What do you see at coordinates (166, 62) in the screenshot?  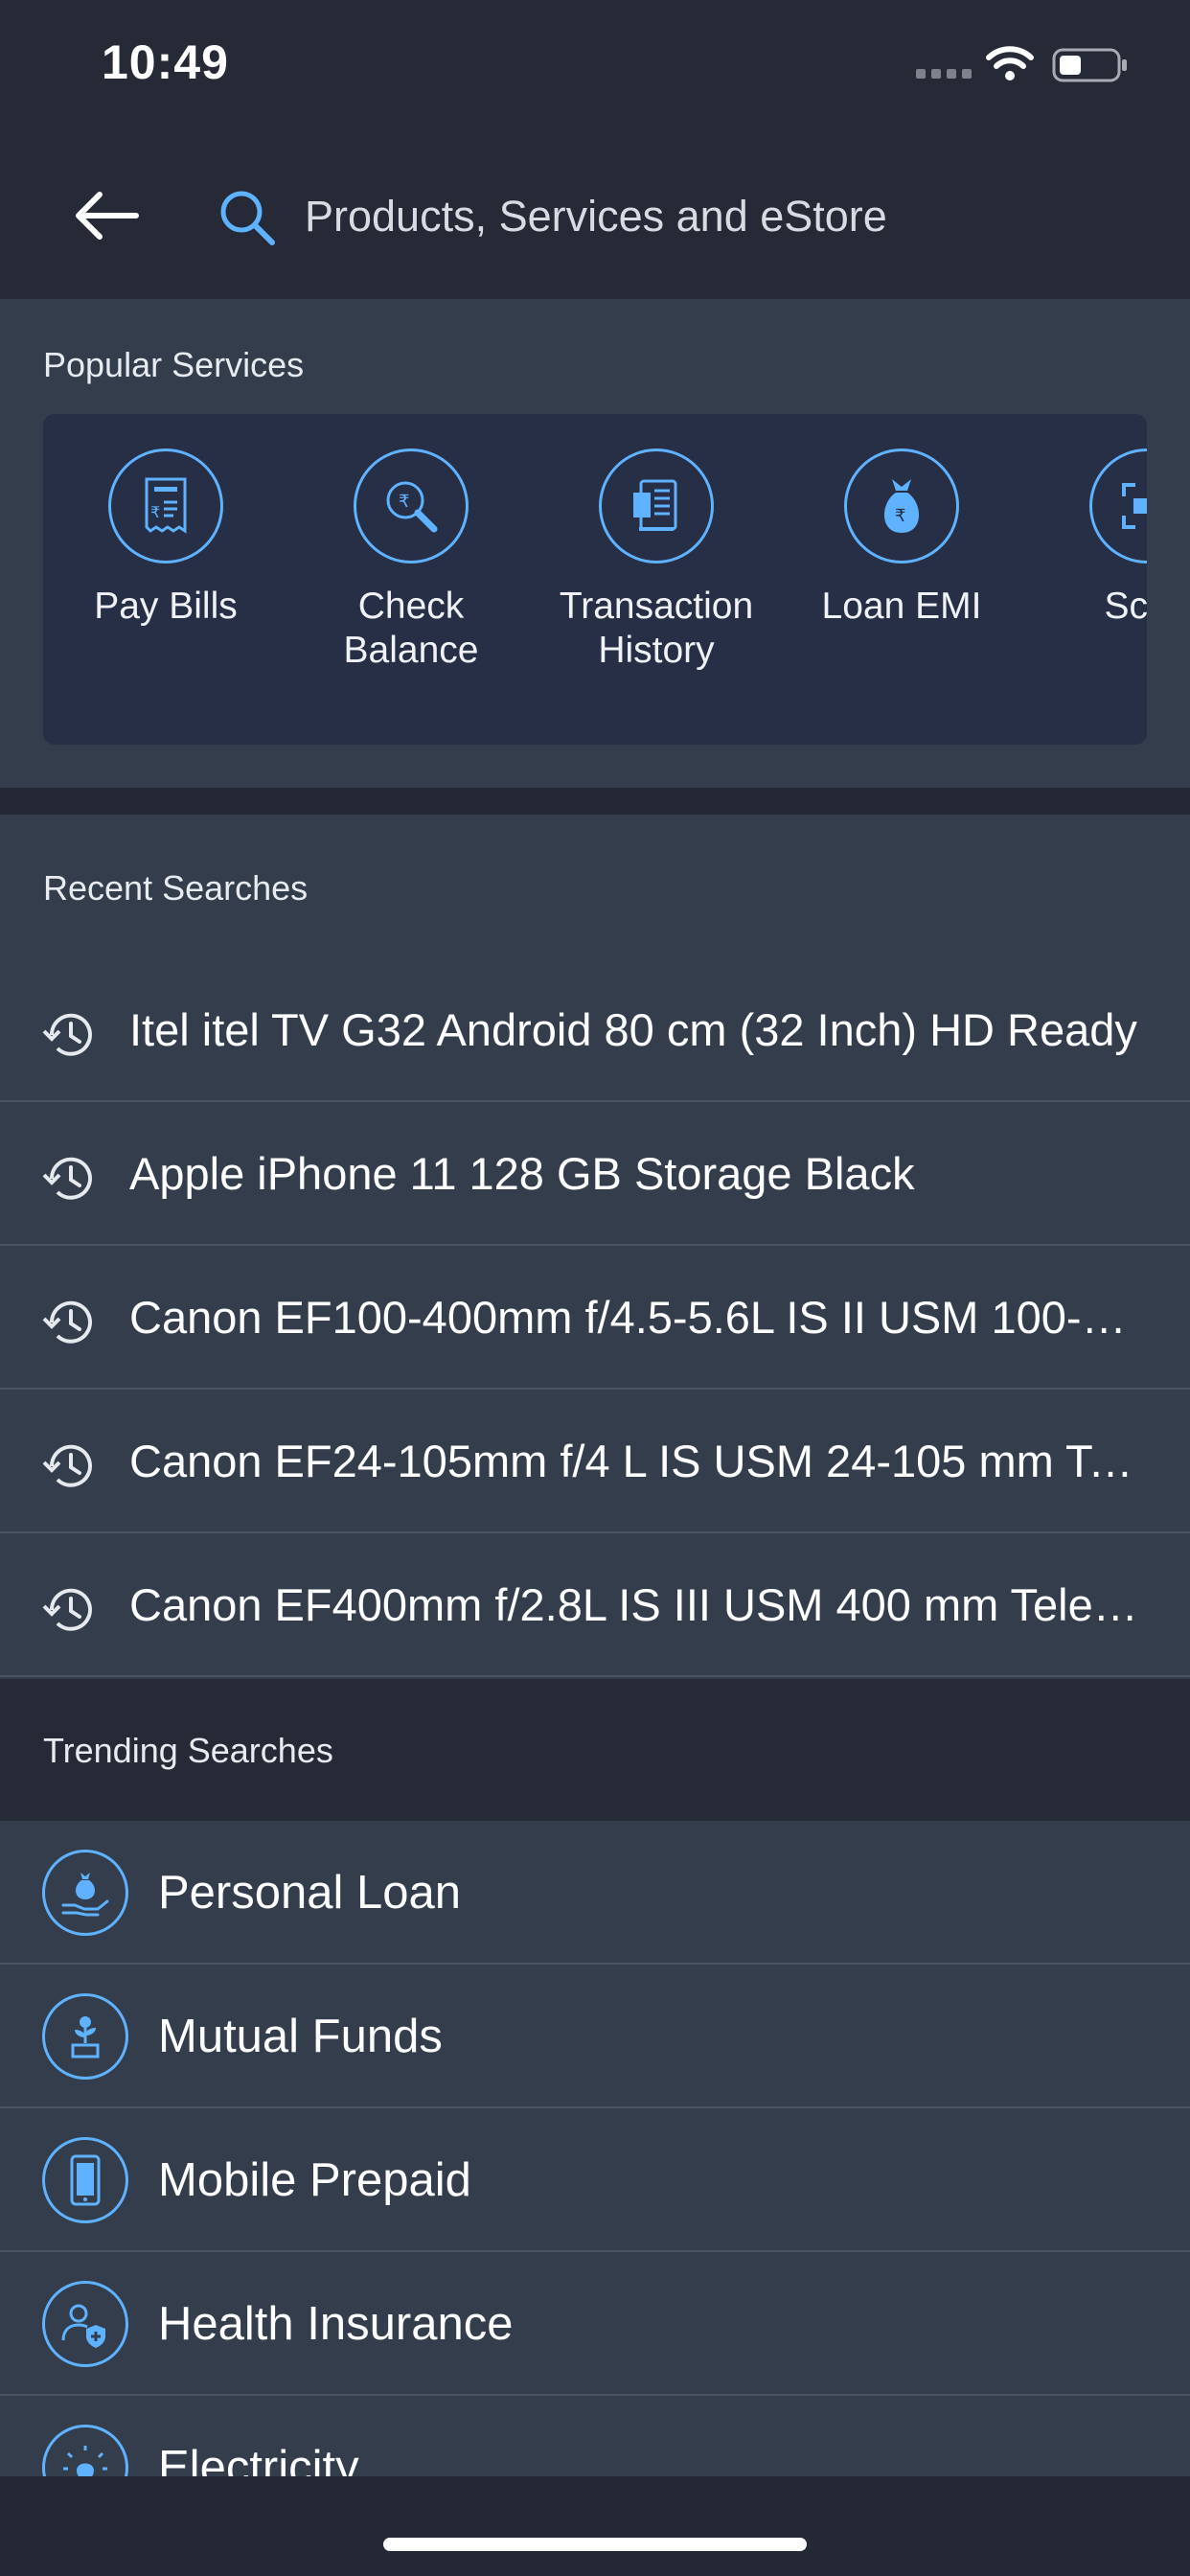 I see `status-time: 10:49` at bounding box center [166, 62].